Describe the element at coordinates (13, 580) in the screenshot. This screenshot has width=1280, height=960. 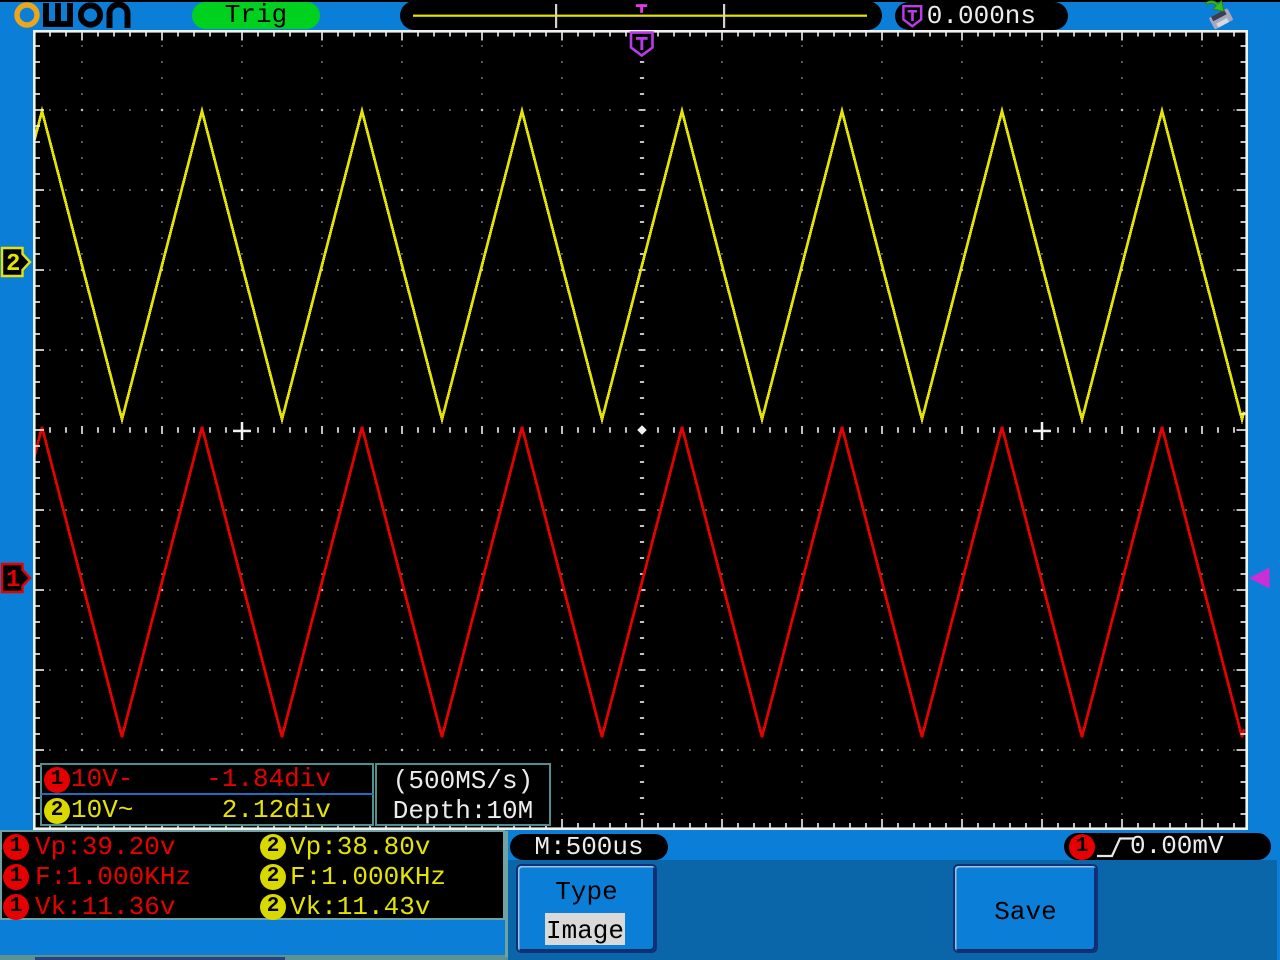
I see `svg-text: 1` at that location.